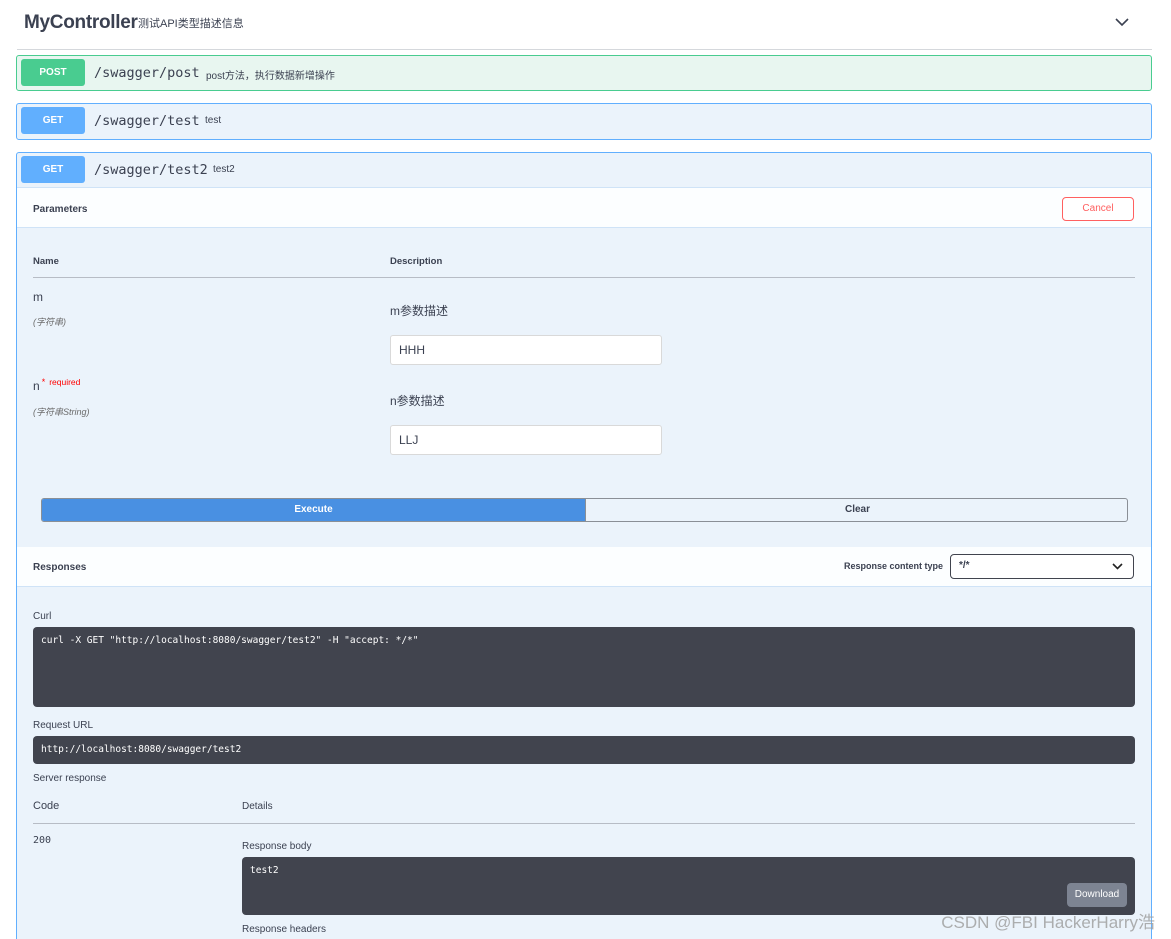 The image size is (1171, 939). I want to click on param-type: (字符串String), so click(61, 412).